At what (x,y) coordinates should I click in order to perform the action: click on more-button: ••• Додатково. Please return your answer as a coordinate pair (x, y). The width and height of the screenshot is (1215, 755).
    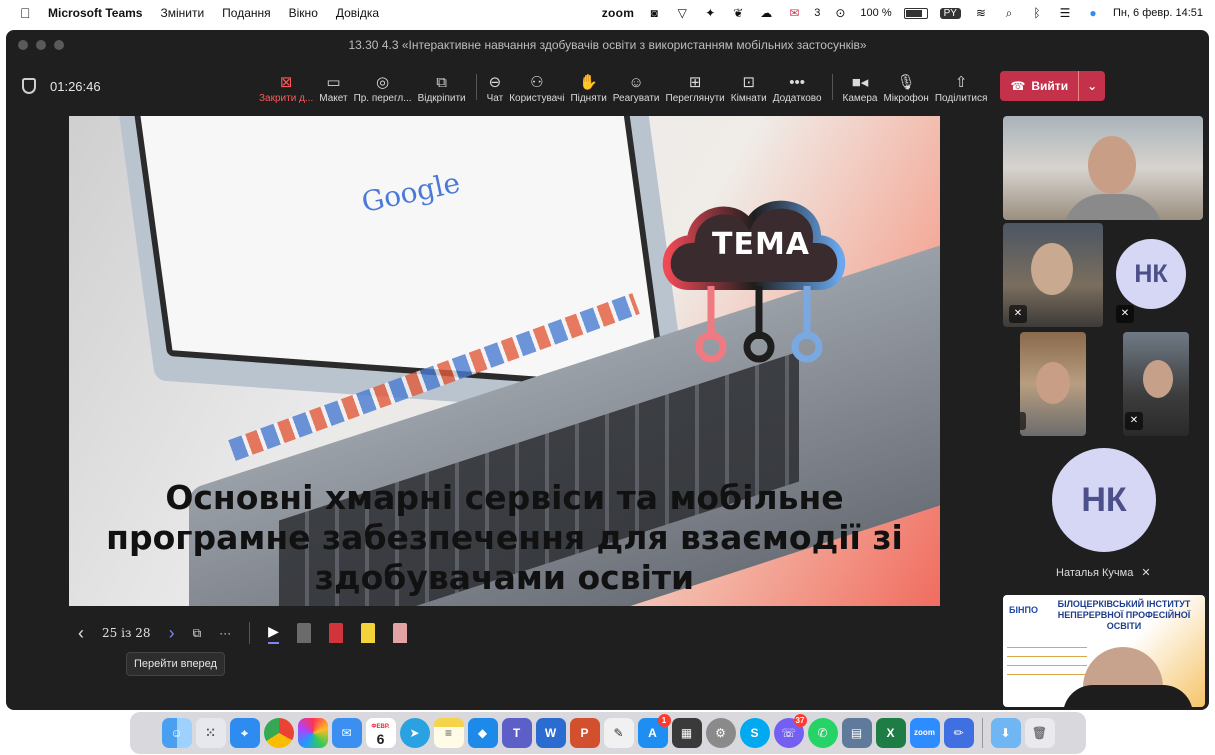
    Looking at the image, I should click on (797, 90).